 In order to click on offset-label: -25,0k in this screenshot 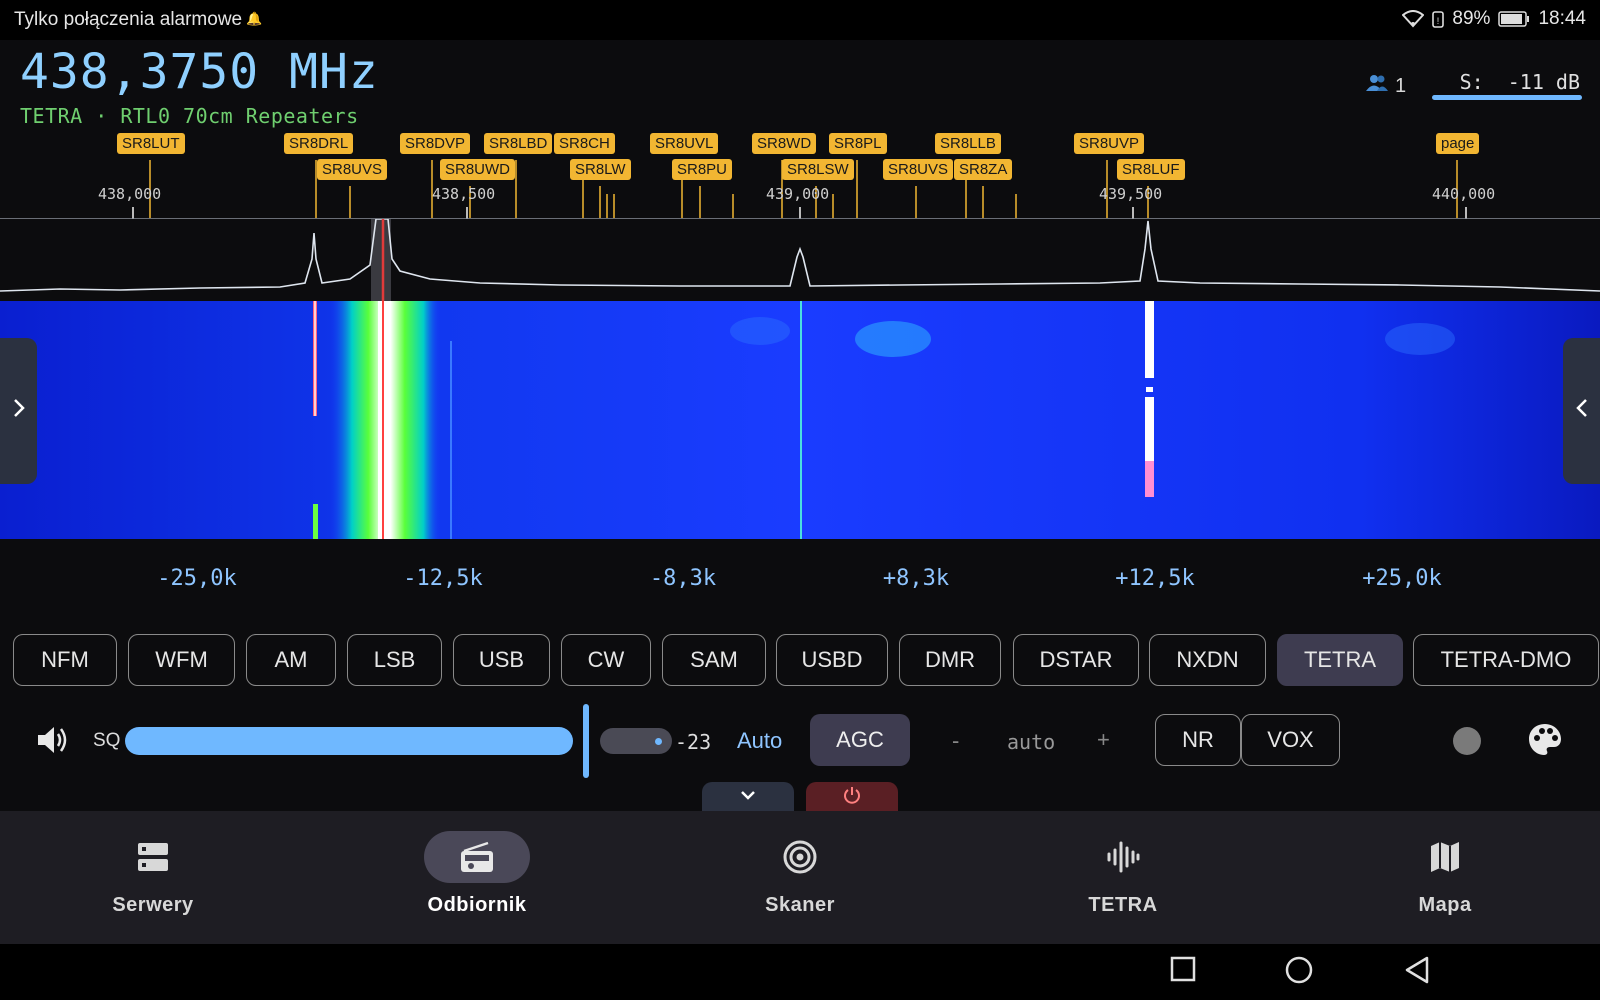, I will do `click(196, 578)`.